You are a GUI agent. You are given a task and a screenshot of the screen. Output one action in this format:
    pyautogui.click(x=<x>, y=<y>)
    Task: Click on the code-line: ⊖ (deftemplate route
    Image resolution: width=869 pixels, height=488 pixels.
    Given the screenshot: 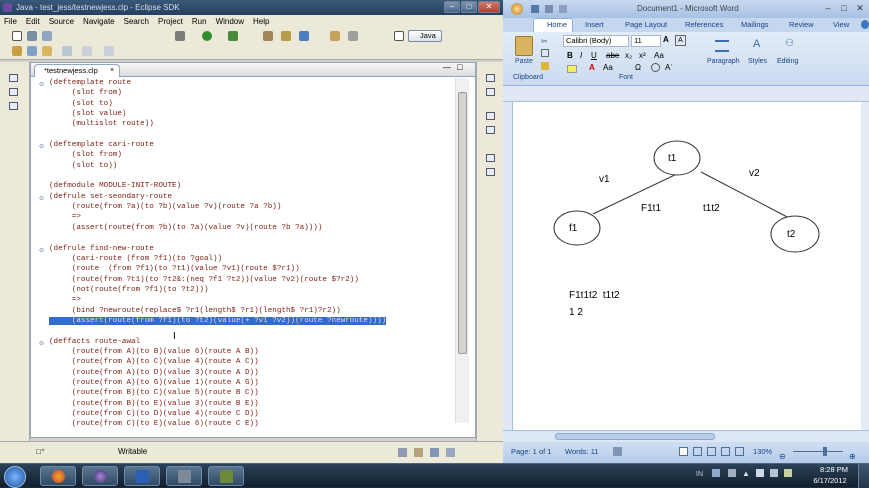 What is the action you would take?
    pyautogui.click(x=243, y=83)
    